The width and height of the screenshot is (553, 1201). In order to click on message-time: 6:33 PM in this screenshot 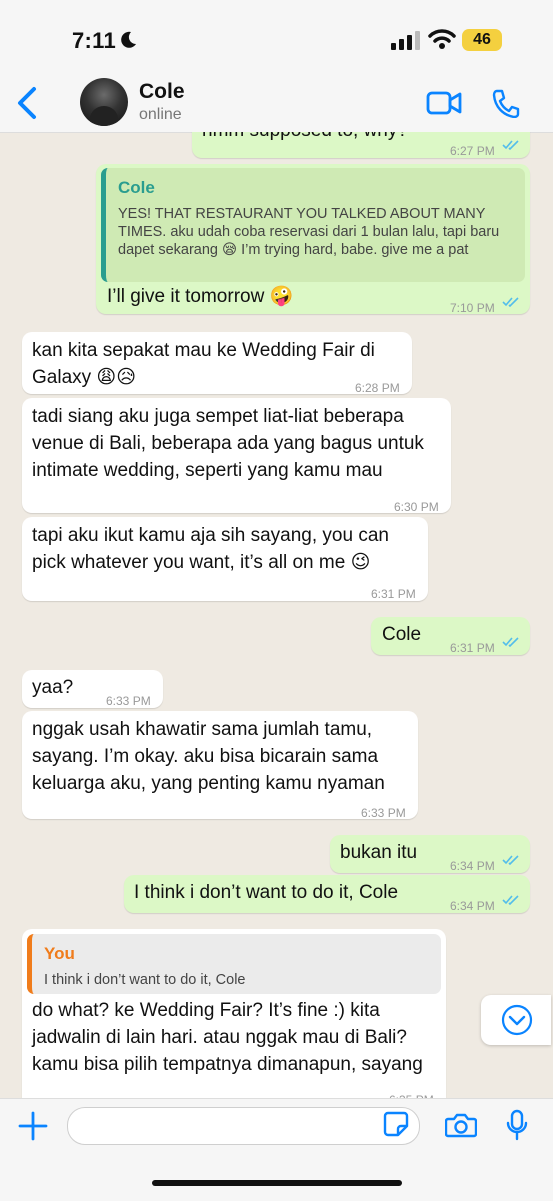, I will do `click(383, 813)`.